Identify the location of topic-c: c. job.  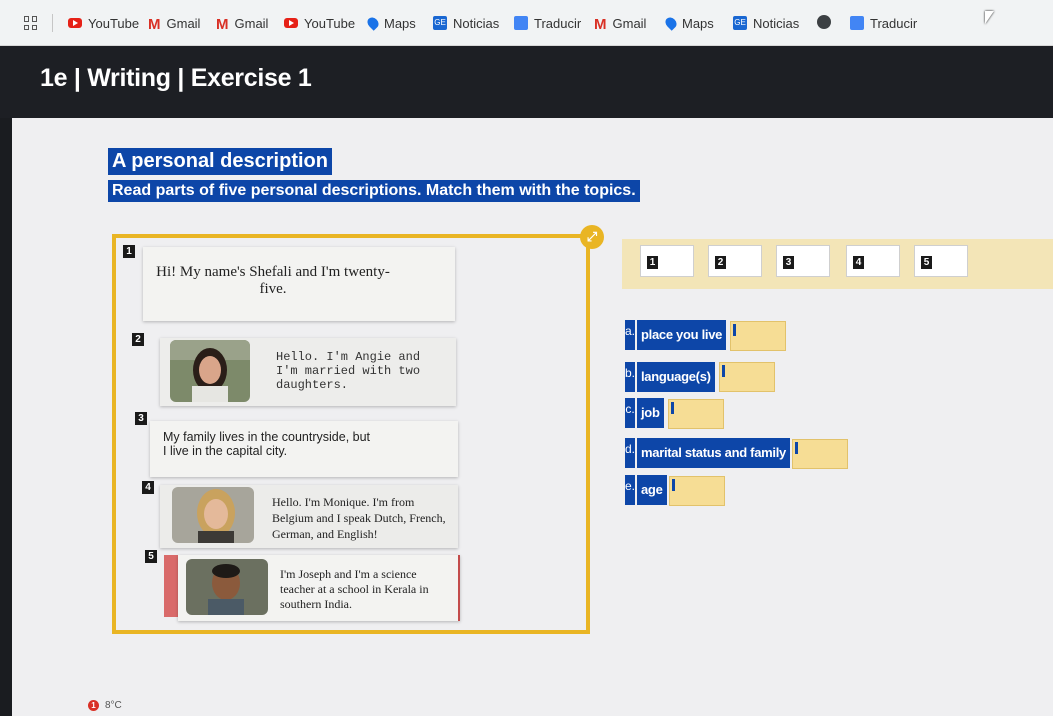
(644, 413).